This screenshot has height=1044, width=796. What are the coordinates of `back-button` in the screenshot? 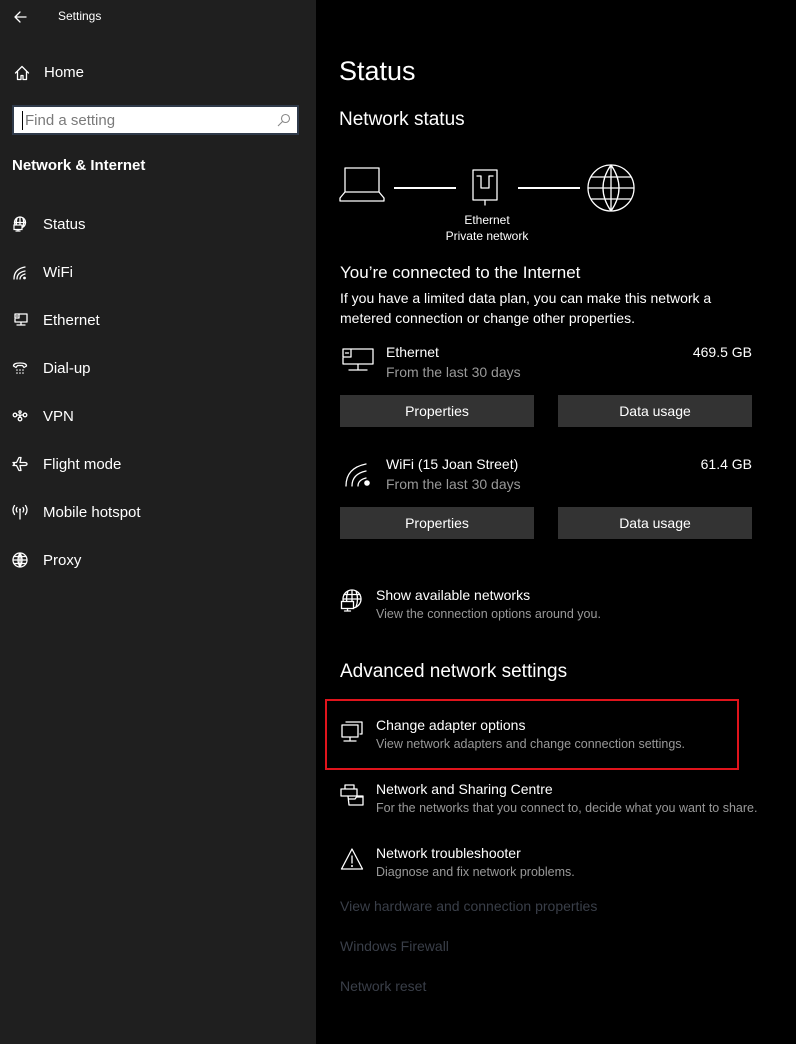 It's located at (21, 17).